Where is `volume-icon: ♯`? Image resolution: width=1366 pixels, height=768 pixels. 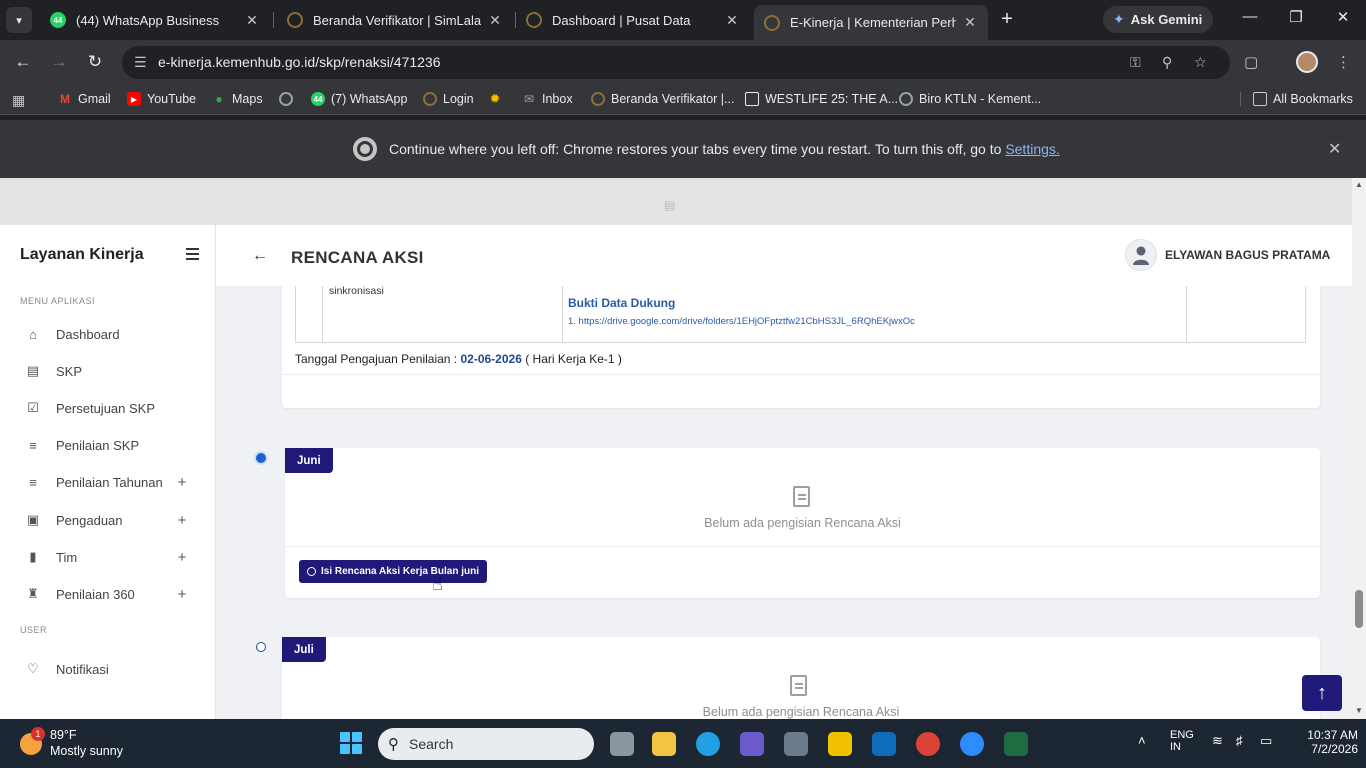
volume-icon: ♯ is located at coordinates (1239, 740).